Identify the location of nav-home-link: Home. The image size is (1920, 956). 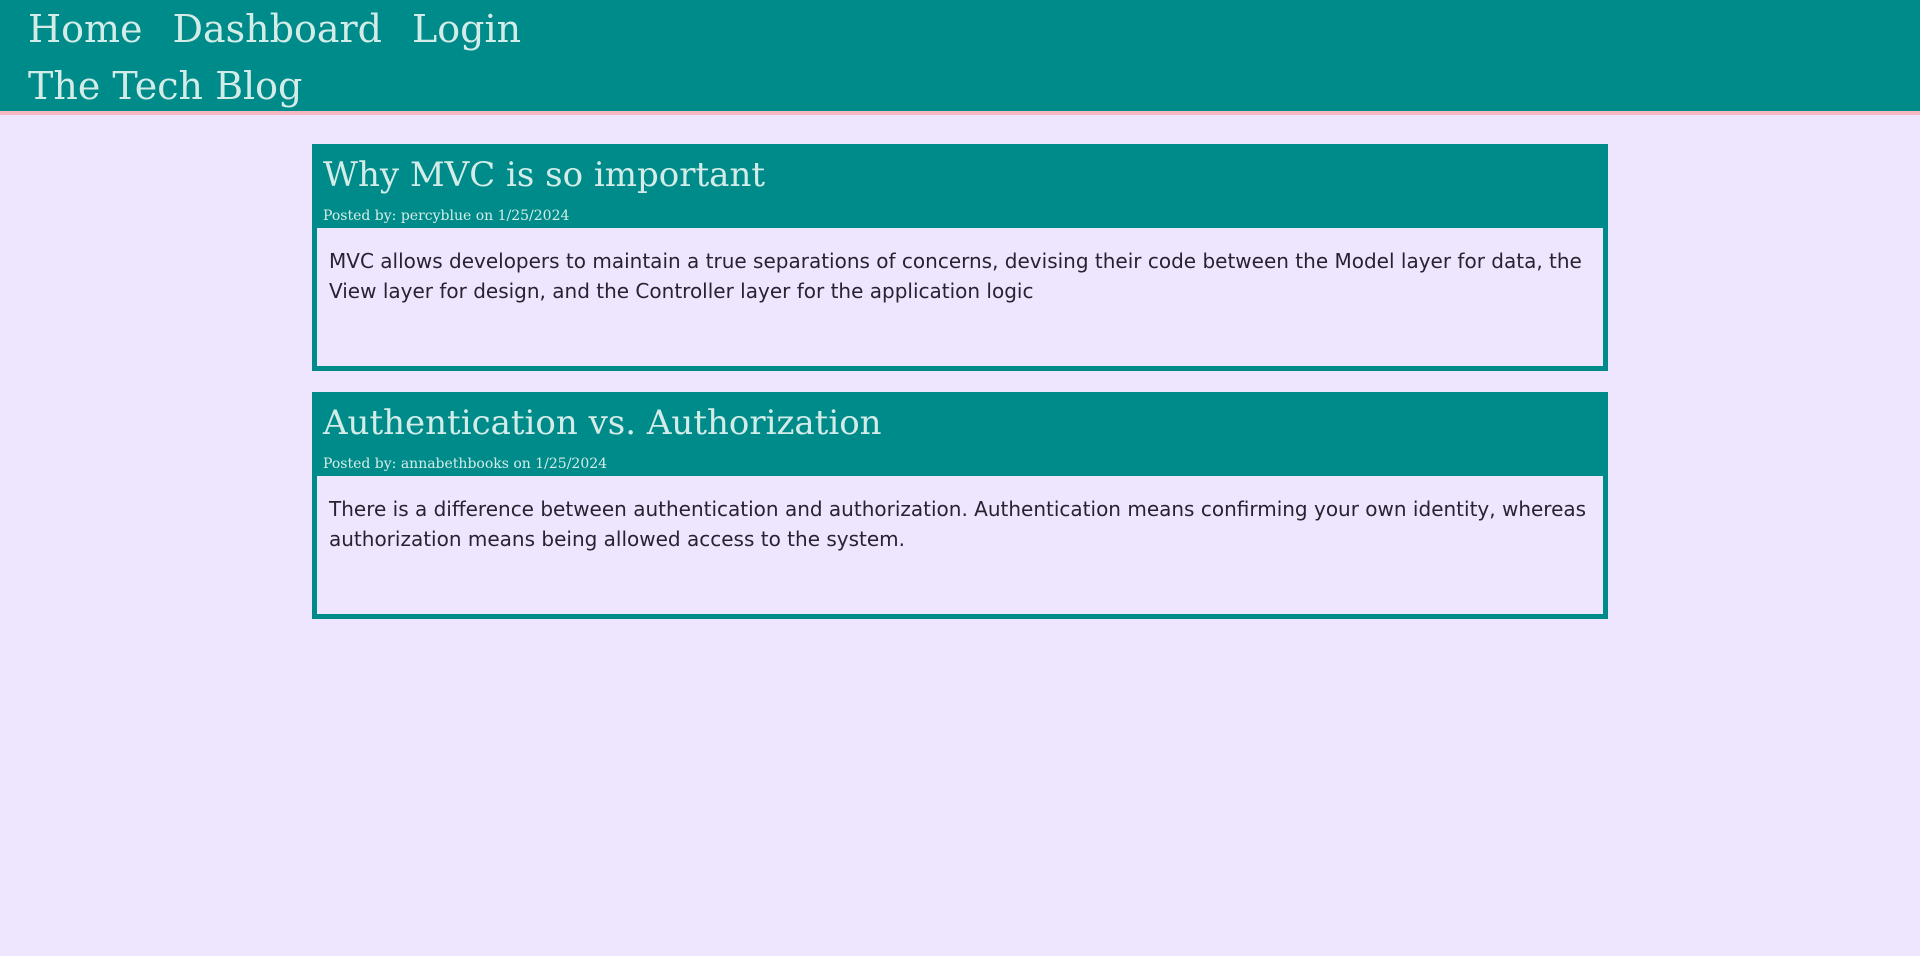
(85, 29).